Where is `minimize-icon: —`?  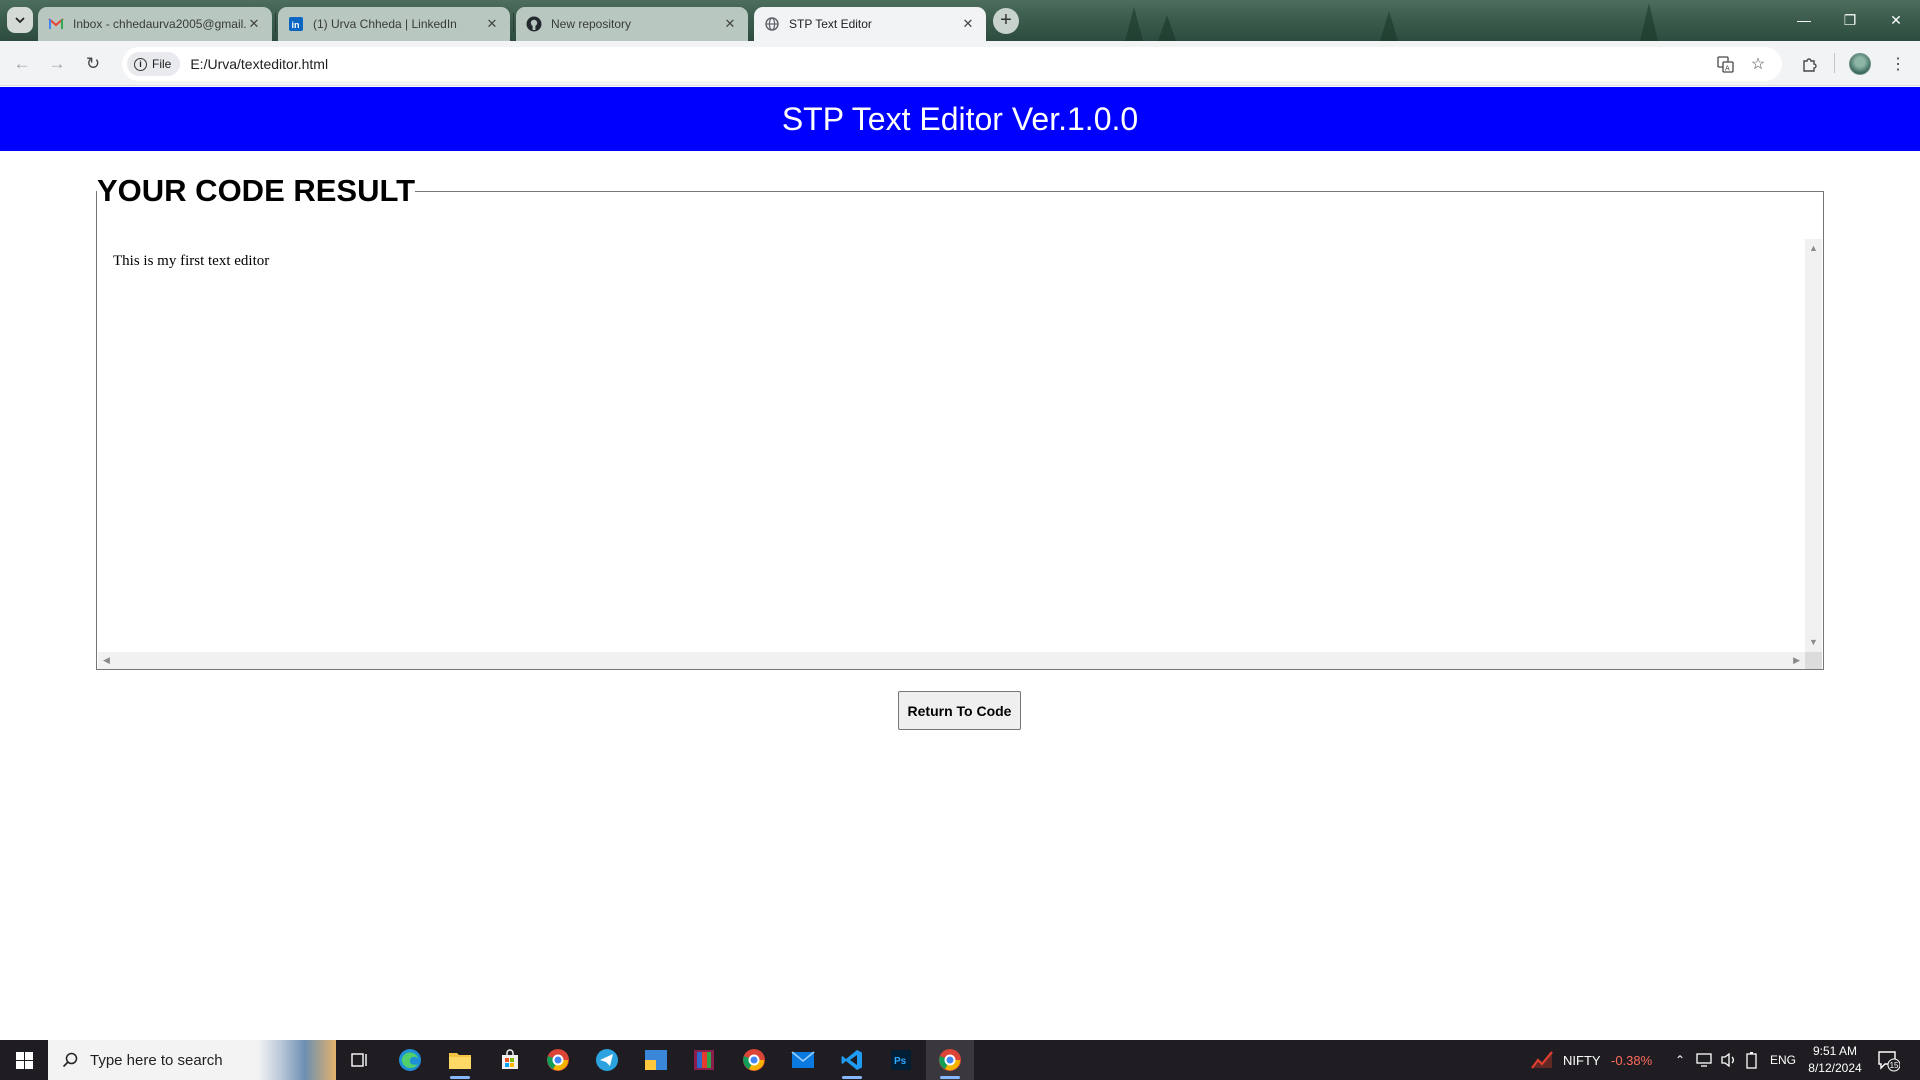 minimize-icon: — is located at coordinates (1804, 20).